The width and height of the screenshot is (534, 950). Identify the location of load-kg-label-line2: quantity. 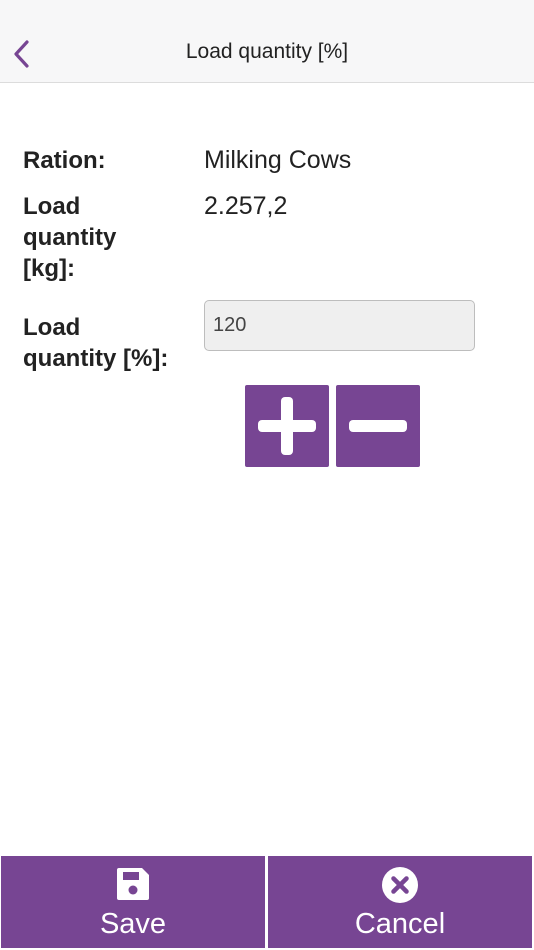
(70, 237).